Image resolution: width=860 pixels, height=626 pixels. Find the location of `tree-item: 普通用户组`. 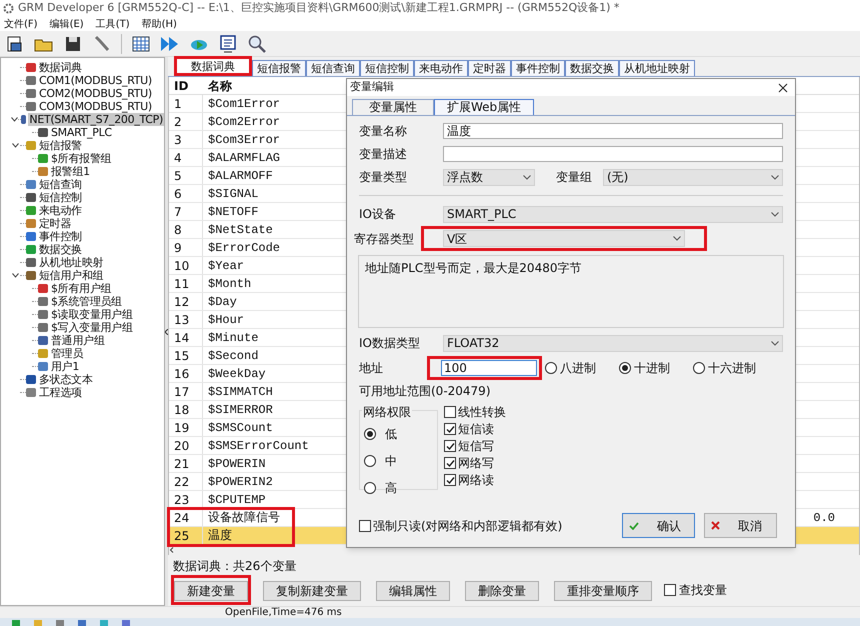

tree-item: 普通用户组 is located at coordinates (78, 340).